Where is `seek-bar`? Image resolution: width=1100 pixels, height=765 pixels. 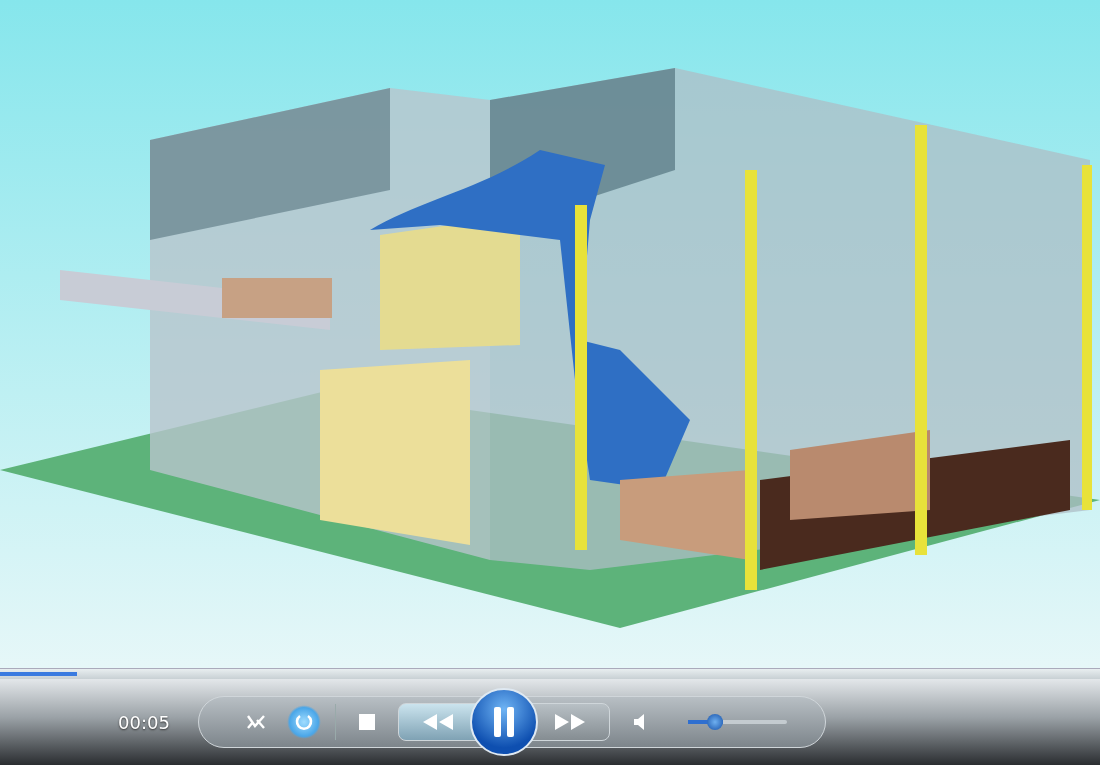
seek-bar is located at coordinates (550, 673).